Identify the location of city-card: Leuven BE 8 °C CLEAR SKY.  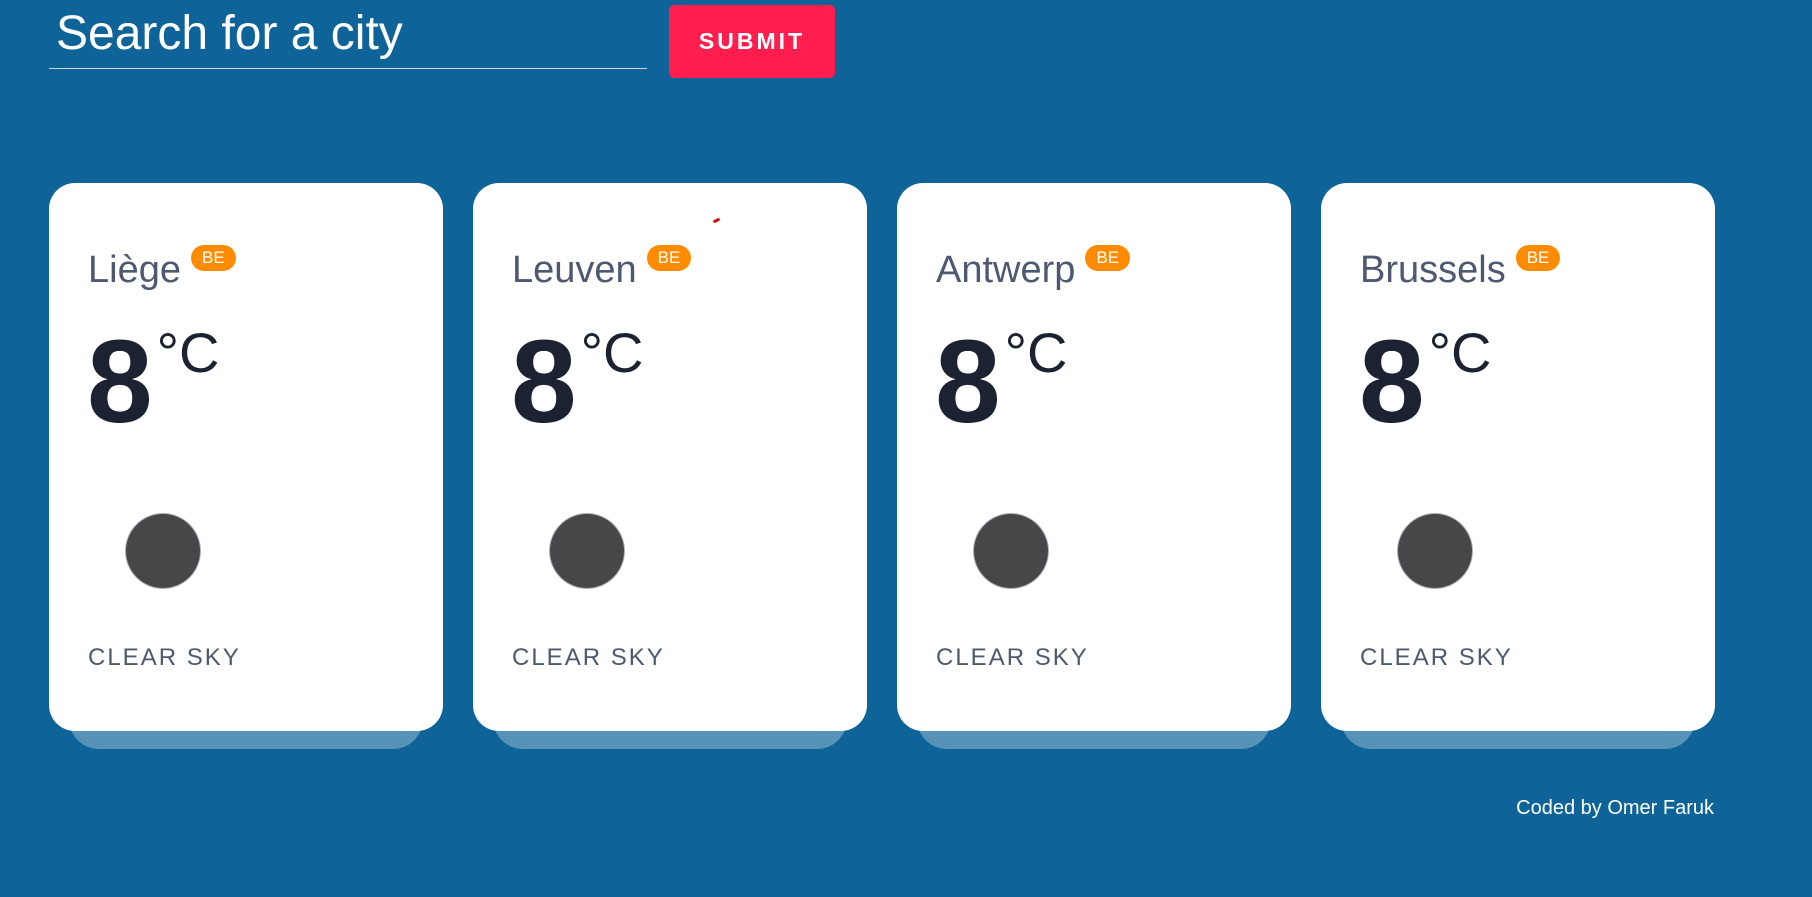
(670, 466).